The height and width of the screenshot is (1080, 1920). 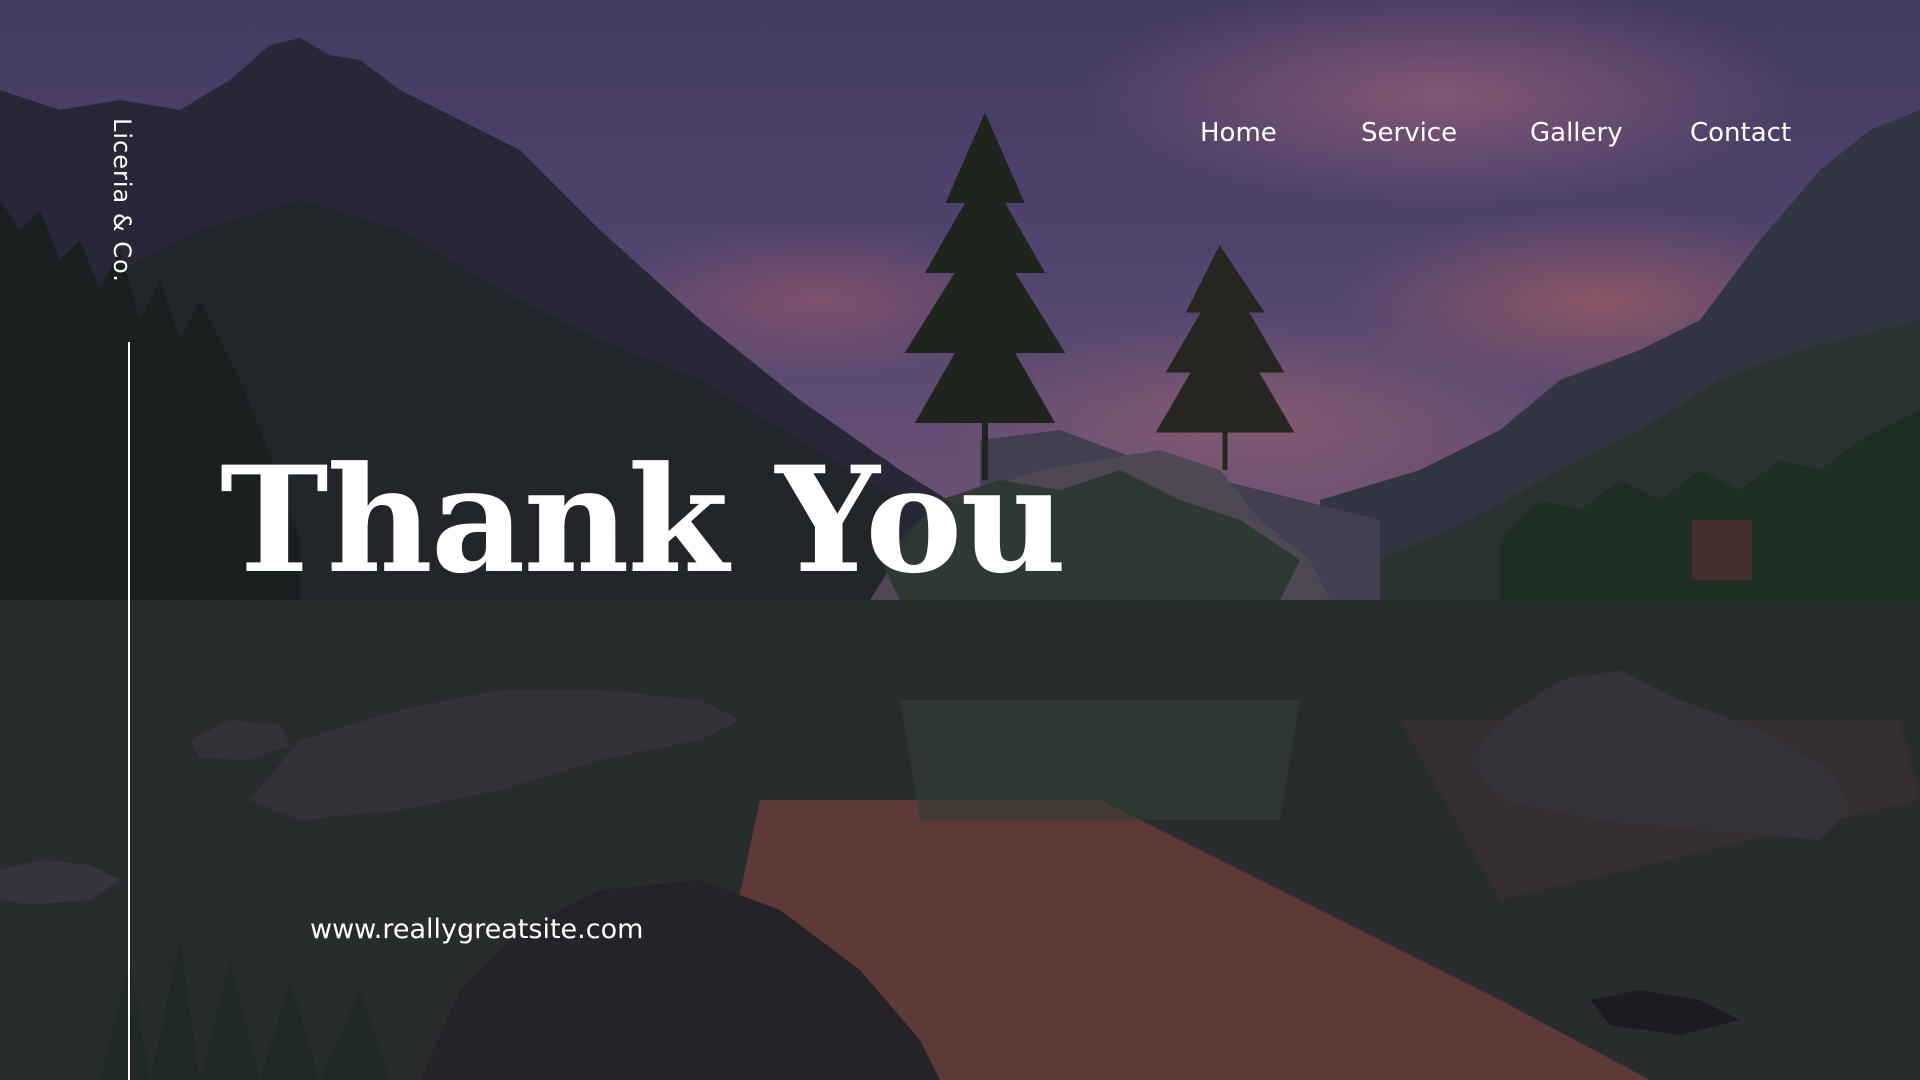 I want to click on nav-link-home: Home, so click(x=1238, y=133).